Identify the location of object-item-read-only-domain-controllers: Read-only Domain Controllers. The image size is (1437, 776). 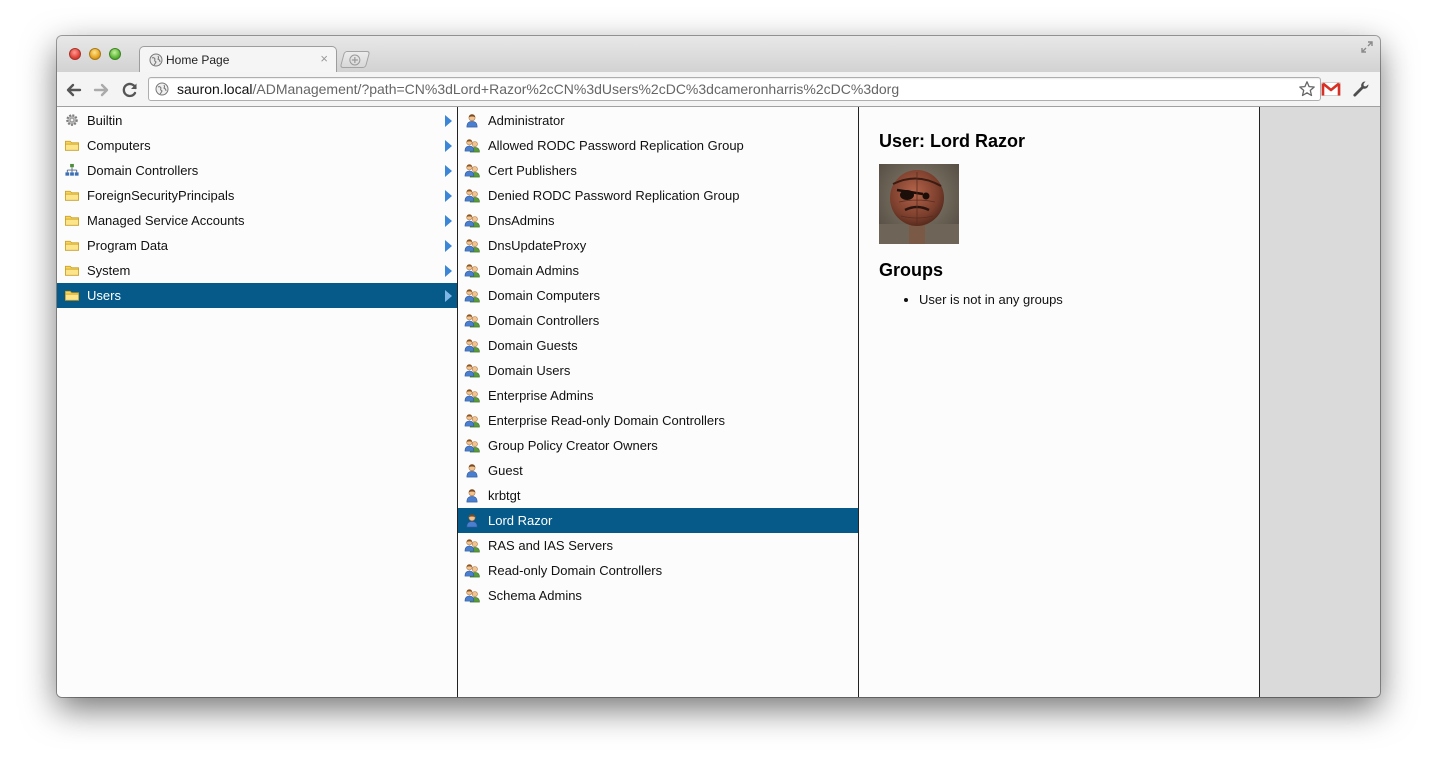
(658, 570).